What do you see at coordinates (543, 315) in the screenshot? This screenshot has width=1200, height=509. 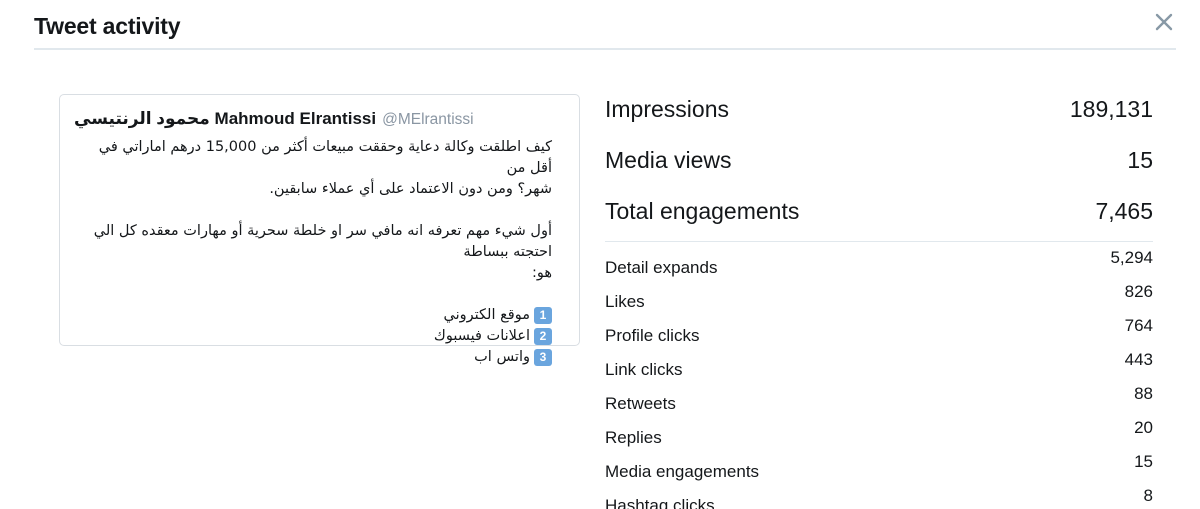 I see `keycap-1-icon: 1` at bounding box center [543, 315].